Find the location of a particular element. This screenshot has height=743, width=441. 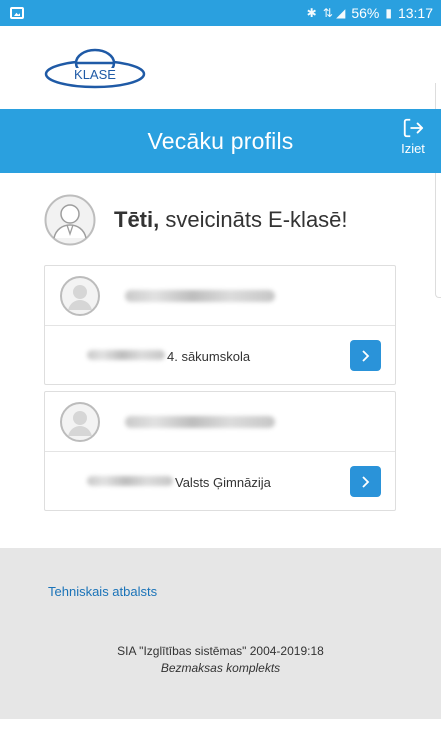

school-name: 4. sākumskola is located at coordinates (209, 356).